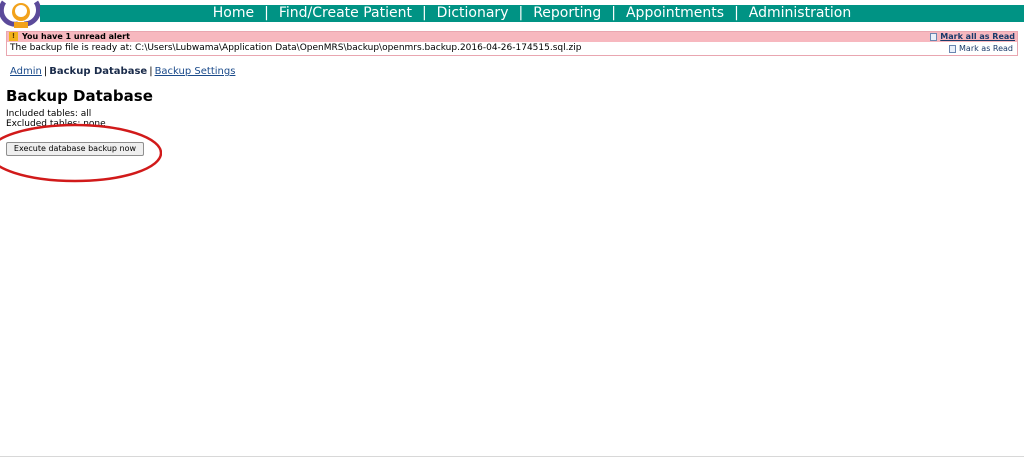  Describe the element at coordinates (233, 13) in the screenshot. I see `nav-home: Home` at that location.